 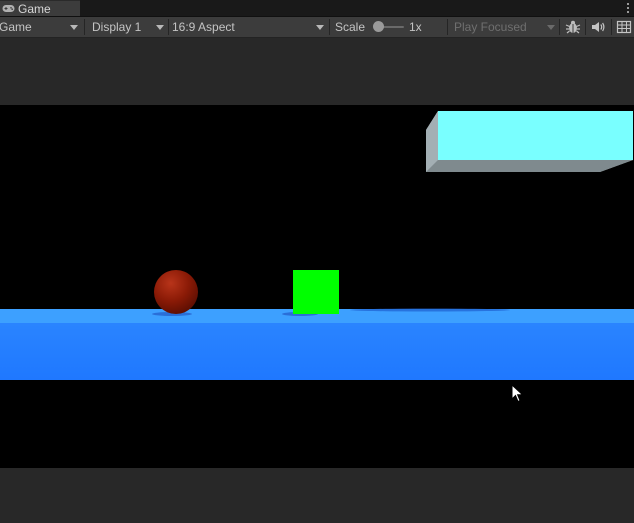 I want to click on scale-value: 1x, so click(x=415, y=27).